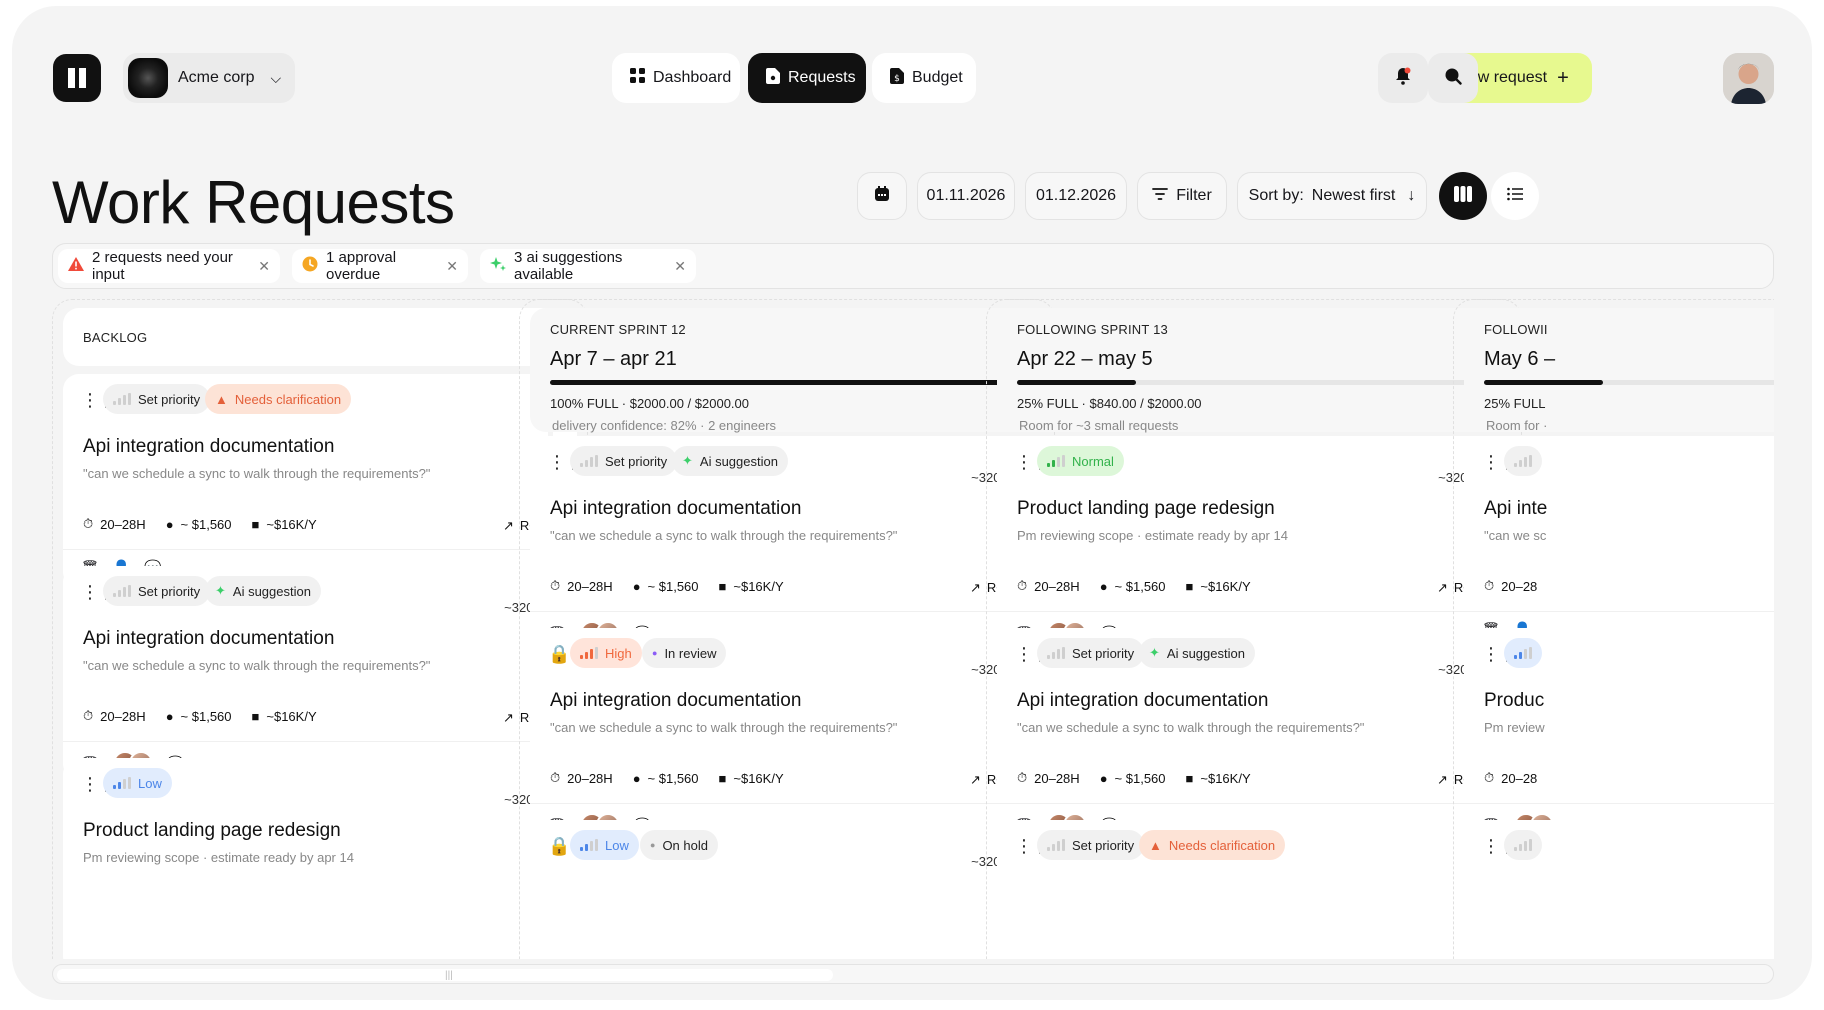 The height and width of the screenshot is (1010, 1824). I want to click on kanban-view-toggle, so click(1463, 196).